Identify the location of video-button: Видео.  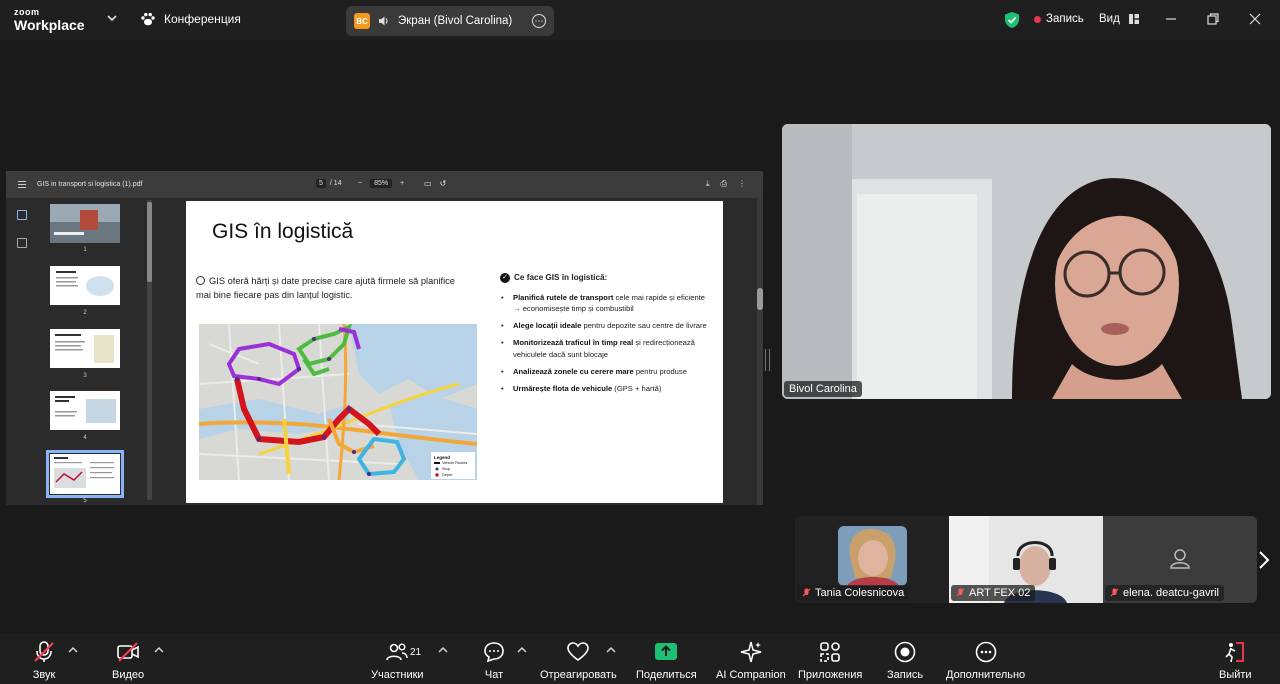
(128, 660).